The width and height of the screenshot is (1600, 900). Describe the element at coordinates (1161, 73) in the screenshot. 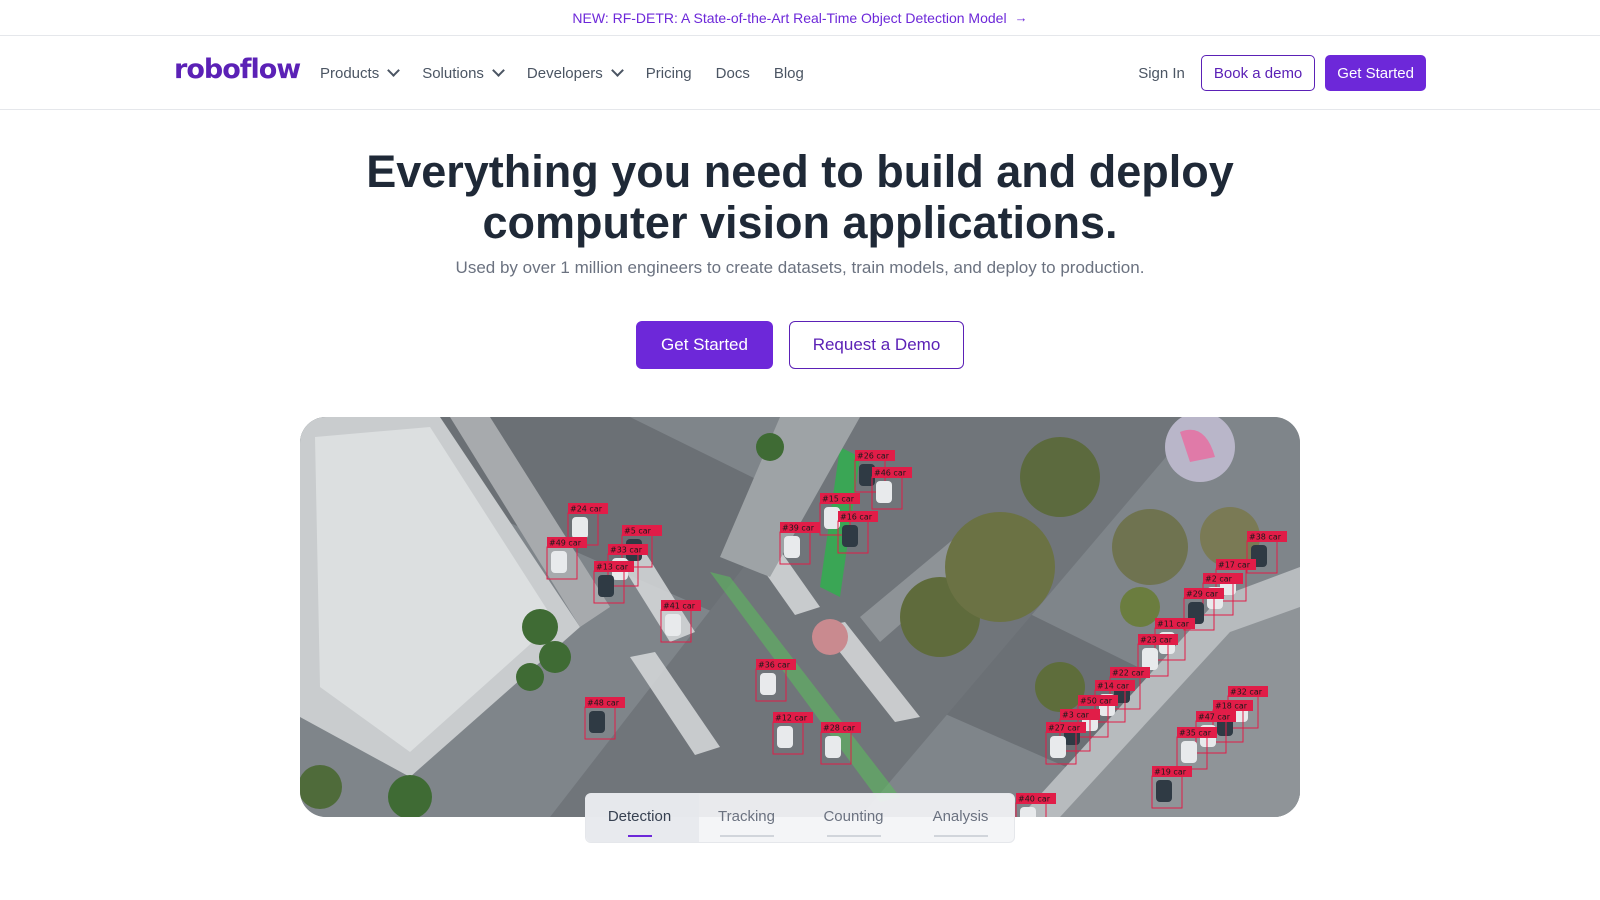

I see `sign-in-link: Sign In` at that location.